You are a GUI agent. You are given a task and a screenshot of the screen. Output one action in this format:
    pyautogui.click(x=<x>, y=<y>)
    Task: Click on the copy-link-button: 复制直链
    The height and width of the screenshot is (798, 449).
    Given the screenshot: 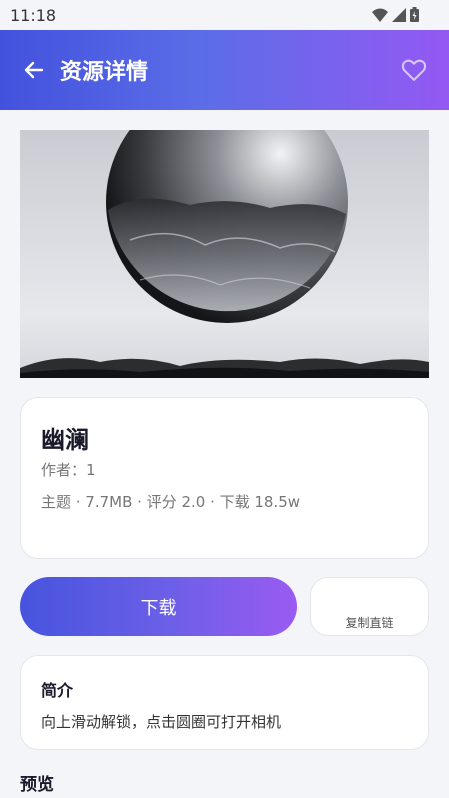 What is the action you would take?
    pyautogui.click(x=369, y=606)
    